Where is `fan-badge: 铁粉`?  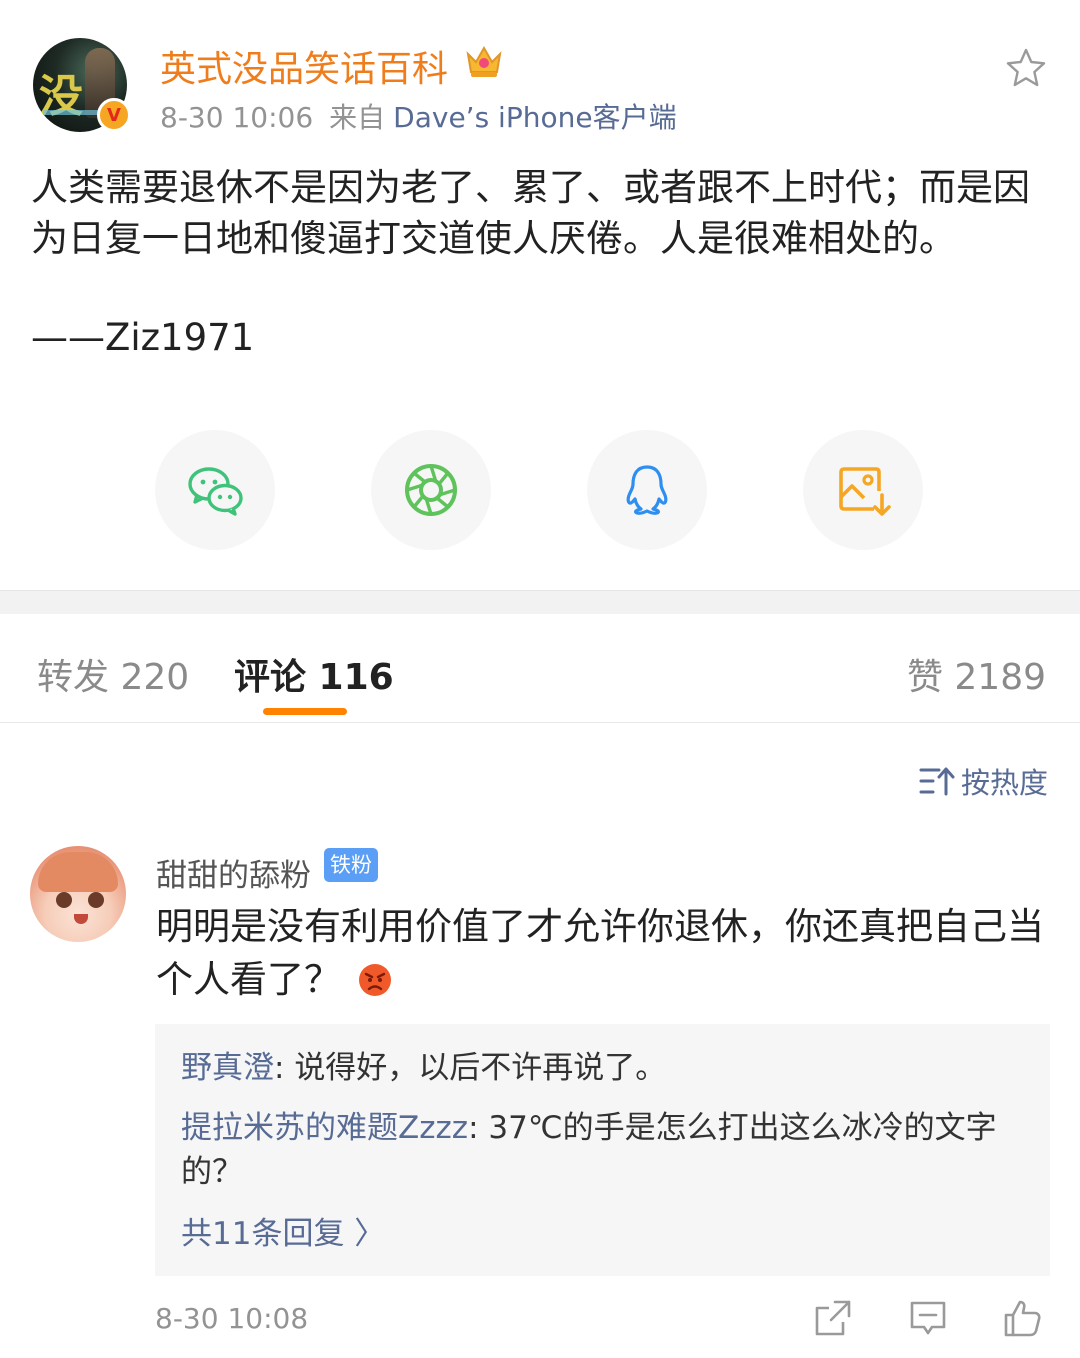
fan-badge: 铁粉 is located at coordinates (351, 865).